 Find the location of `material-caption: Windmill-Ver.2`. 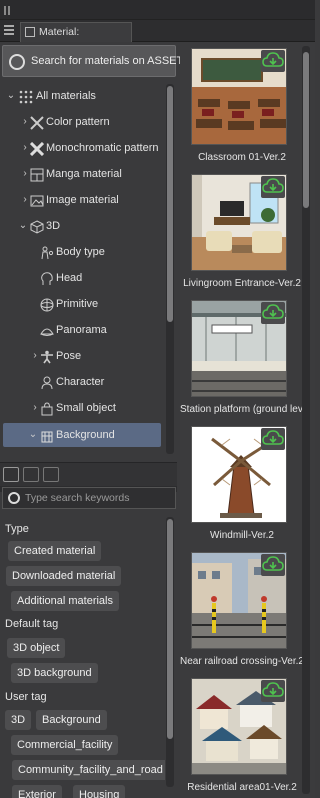

material-caption: Windmill-Ver.2 is located at coordinates (242, 535).